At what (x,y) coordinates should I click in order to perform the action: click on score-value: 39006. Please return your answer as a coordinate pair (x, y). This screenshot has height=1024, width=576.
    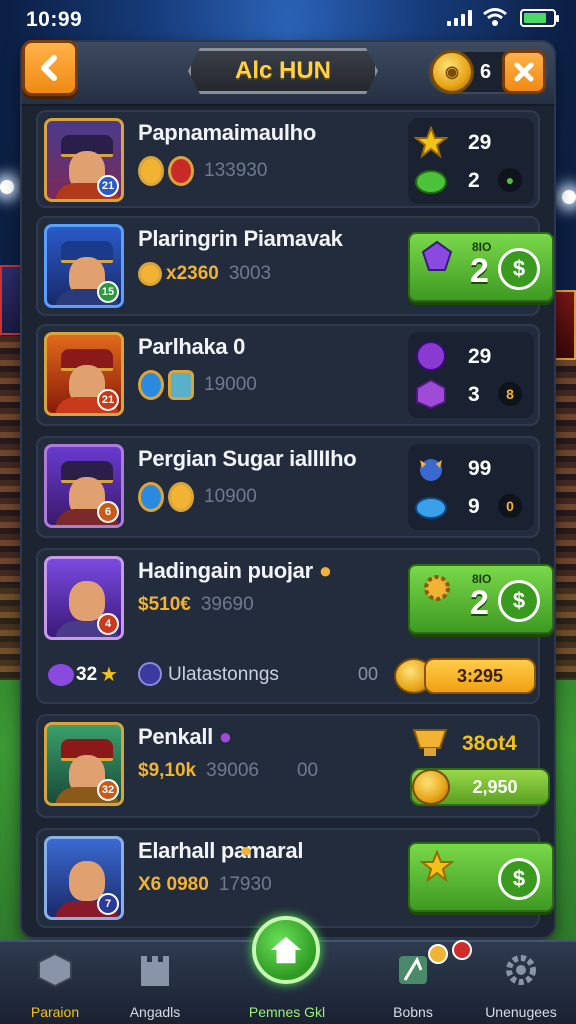
    Looking at the image, I should click on (232, 770).